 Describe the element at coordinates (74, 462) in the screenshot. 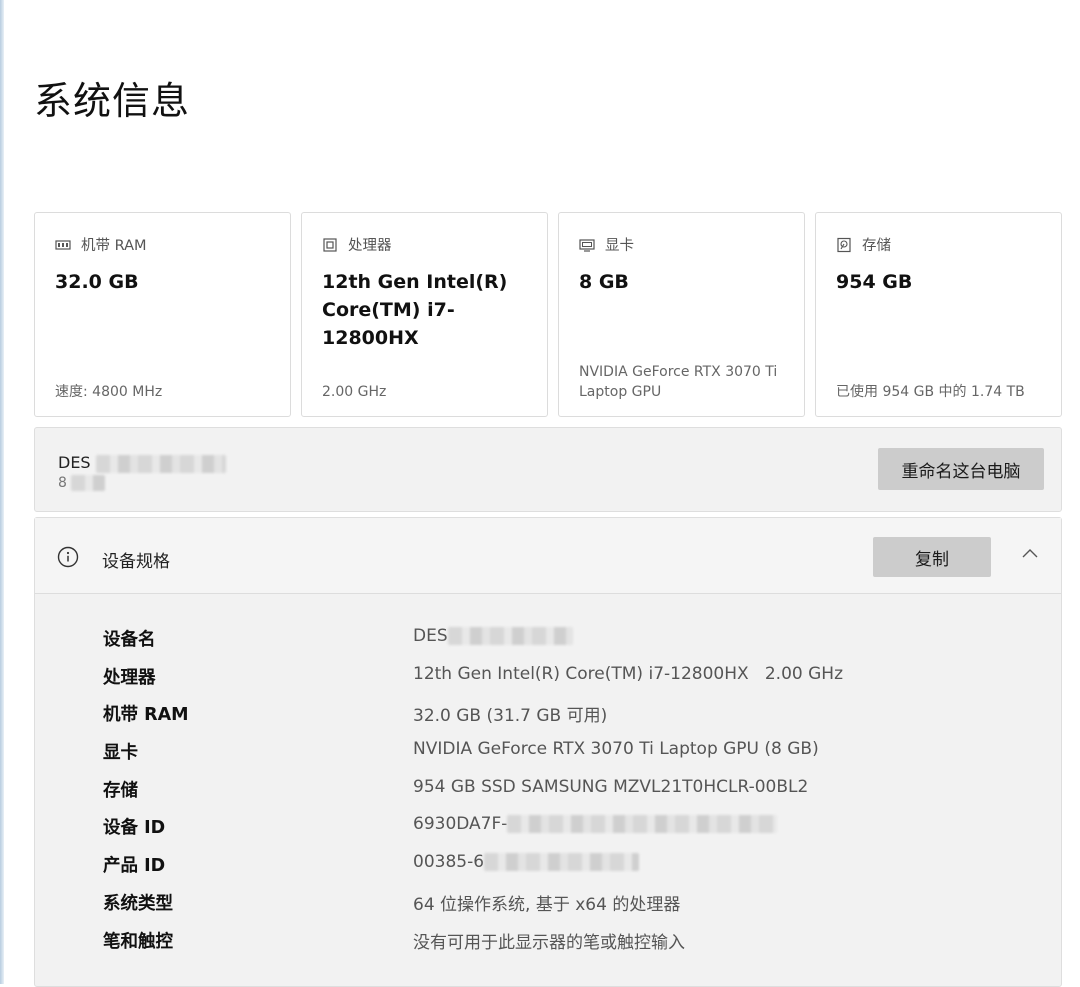

I see `device-name-text: DES` at that location.